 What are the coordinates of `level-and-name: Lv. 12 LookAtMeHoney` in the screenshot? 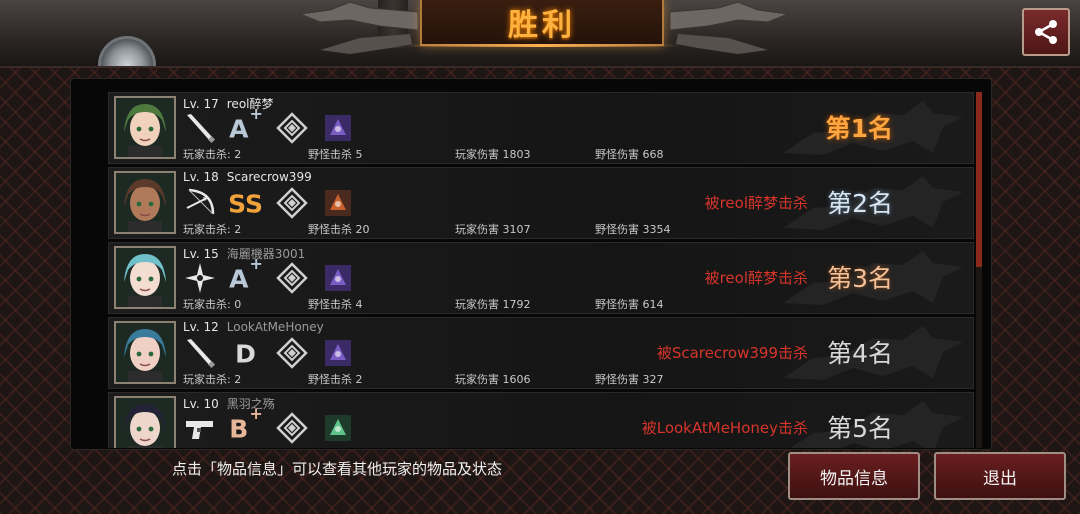 It's located at (253, 327).